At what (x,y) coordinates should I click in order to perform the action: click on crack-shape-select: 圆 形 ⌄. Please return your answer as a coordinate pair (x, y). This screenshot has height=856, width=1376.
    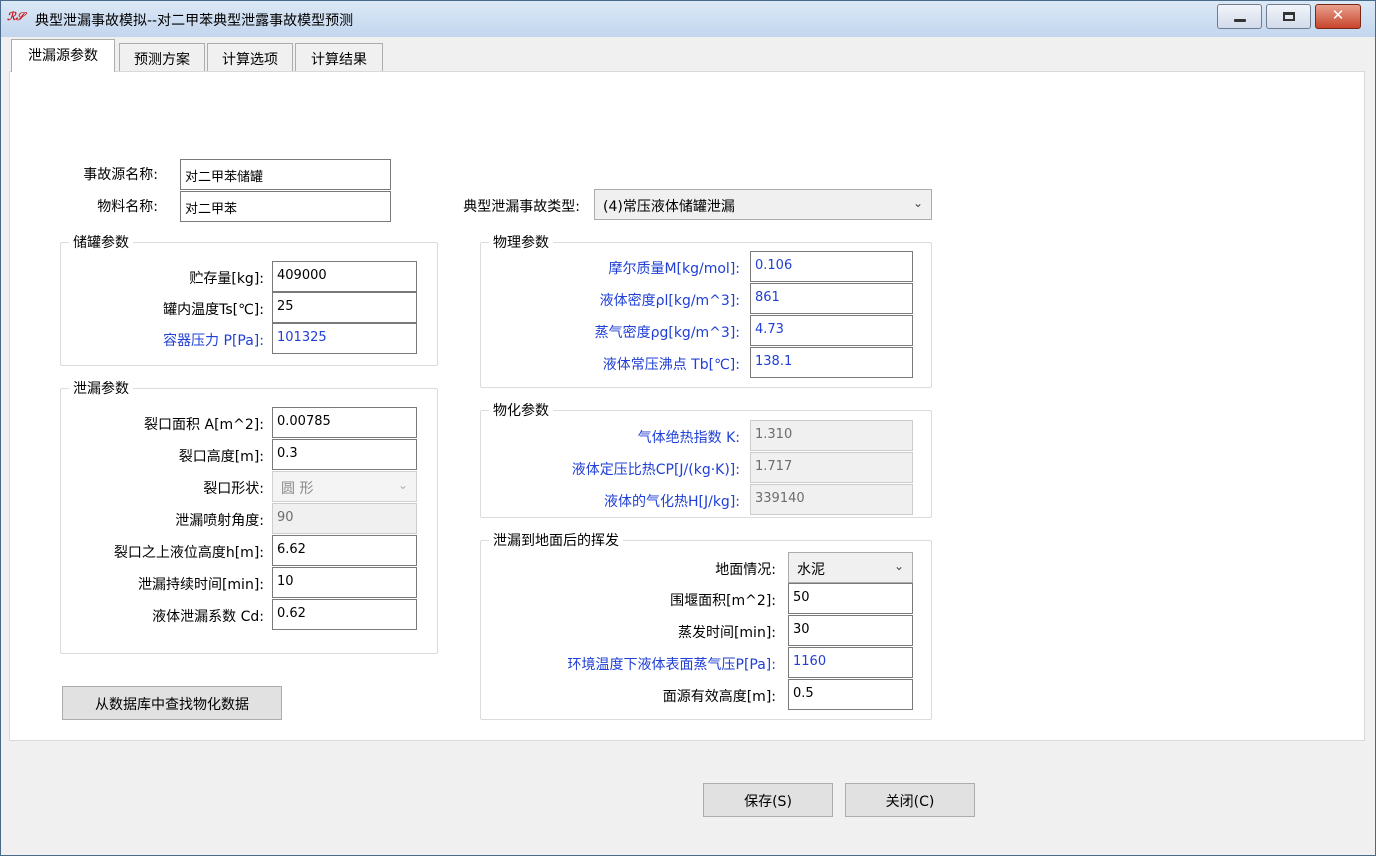
    Looking at the image, I should click on (344, 486).